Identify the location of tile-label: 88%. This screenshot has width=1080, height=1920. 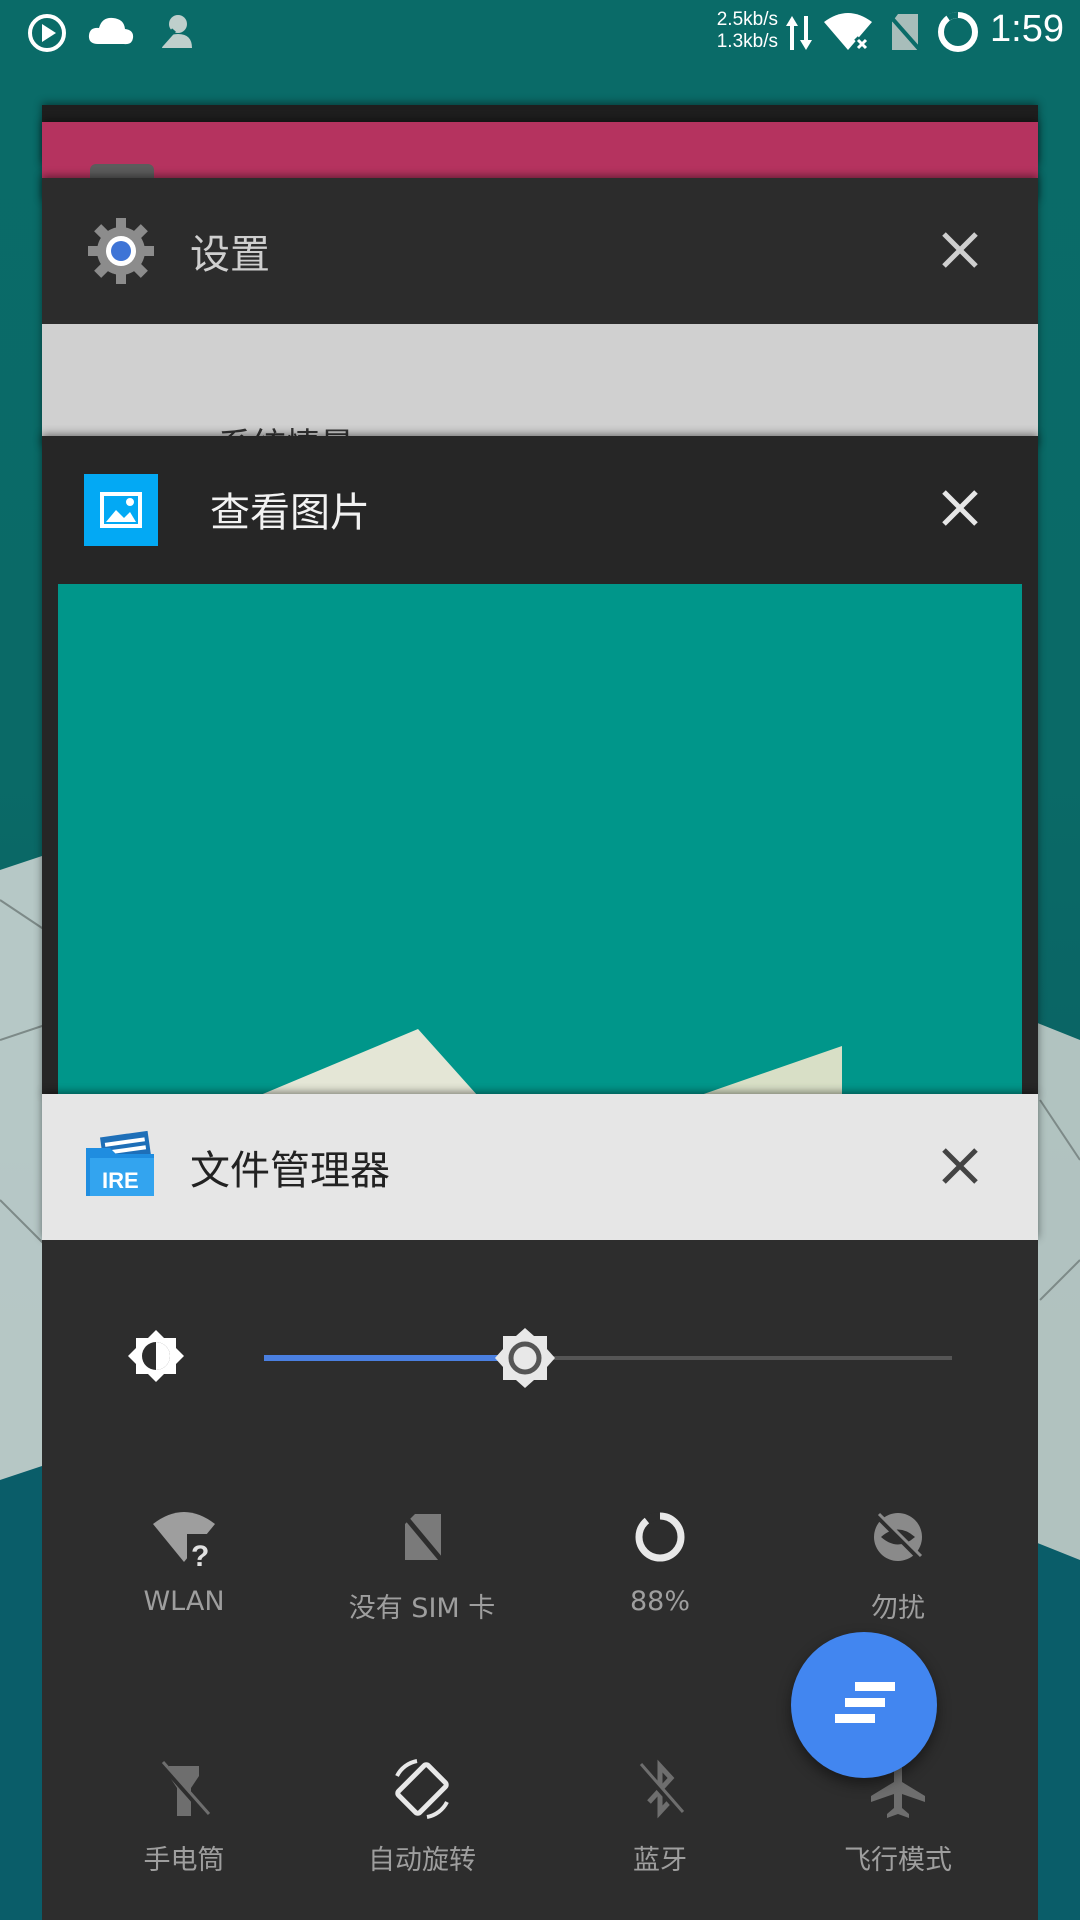
(659, 1601).